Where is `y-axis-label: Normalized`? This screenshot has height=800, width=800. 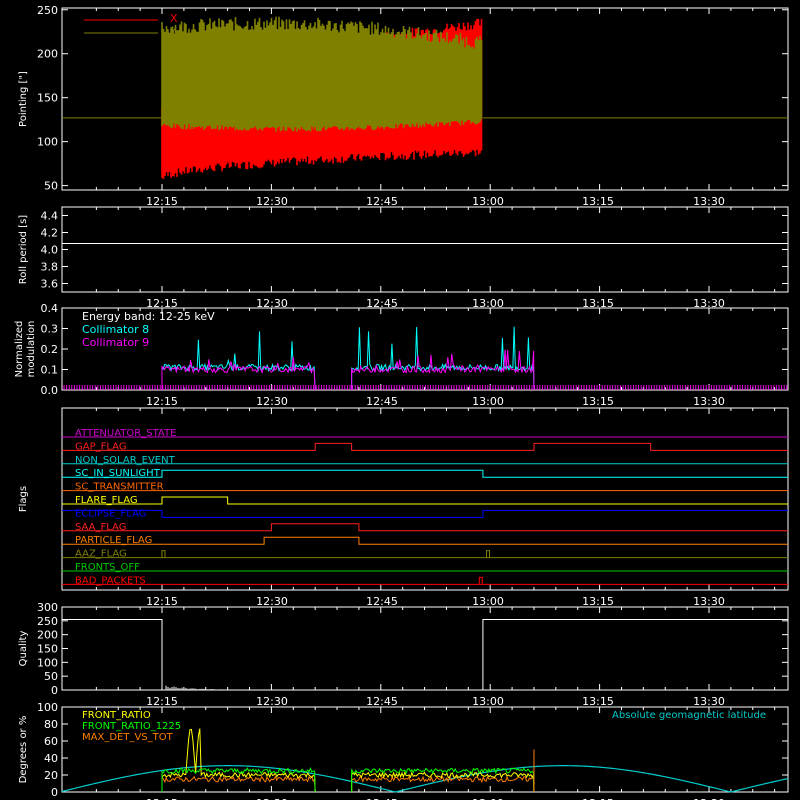
y-axis-label: Normalized is located at coordinates (19, 349).